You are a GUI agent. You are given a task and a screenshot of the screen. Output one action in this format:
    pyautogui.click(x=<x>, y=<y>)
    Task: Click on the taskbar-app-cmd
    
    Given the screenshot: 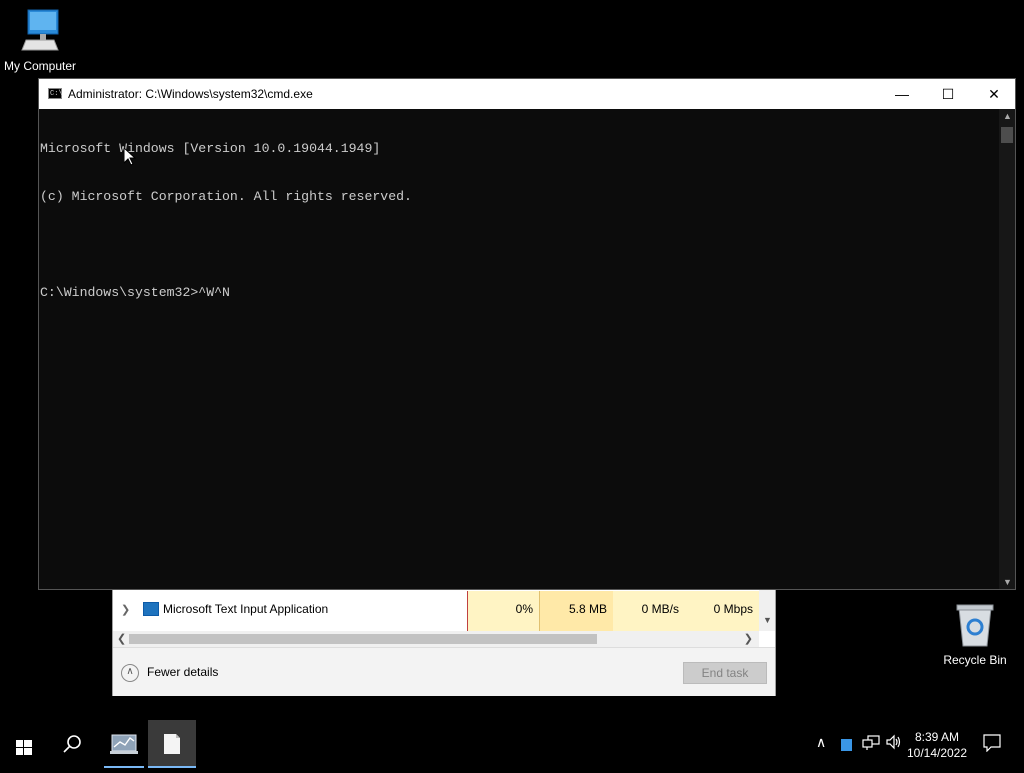 What is the action you would take?
    pyautogui.click(x=172, y=744)
    